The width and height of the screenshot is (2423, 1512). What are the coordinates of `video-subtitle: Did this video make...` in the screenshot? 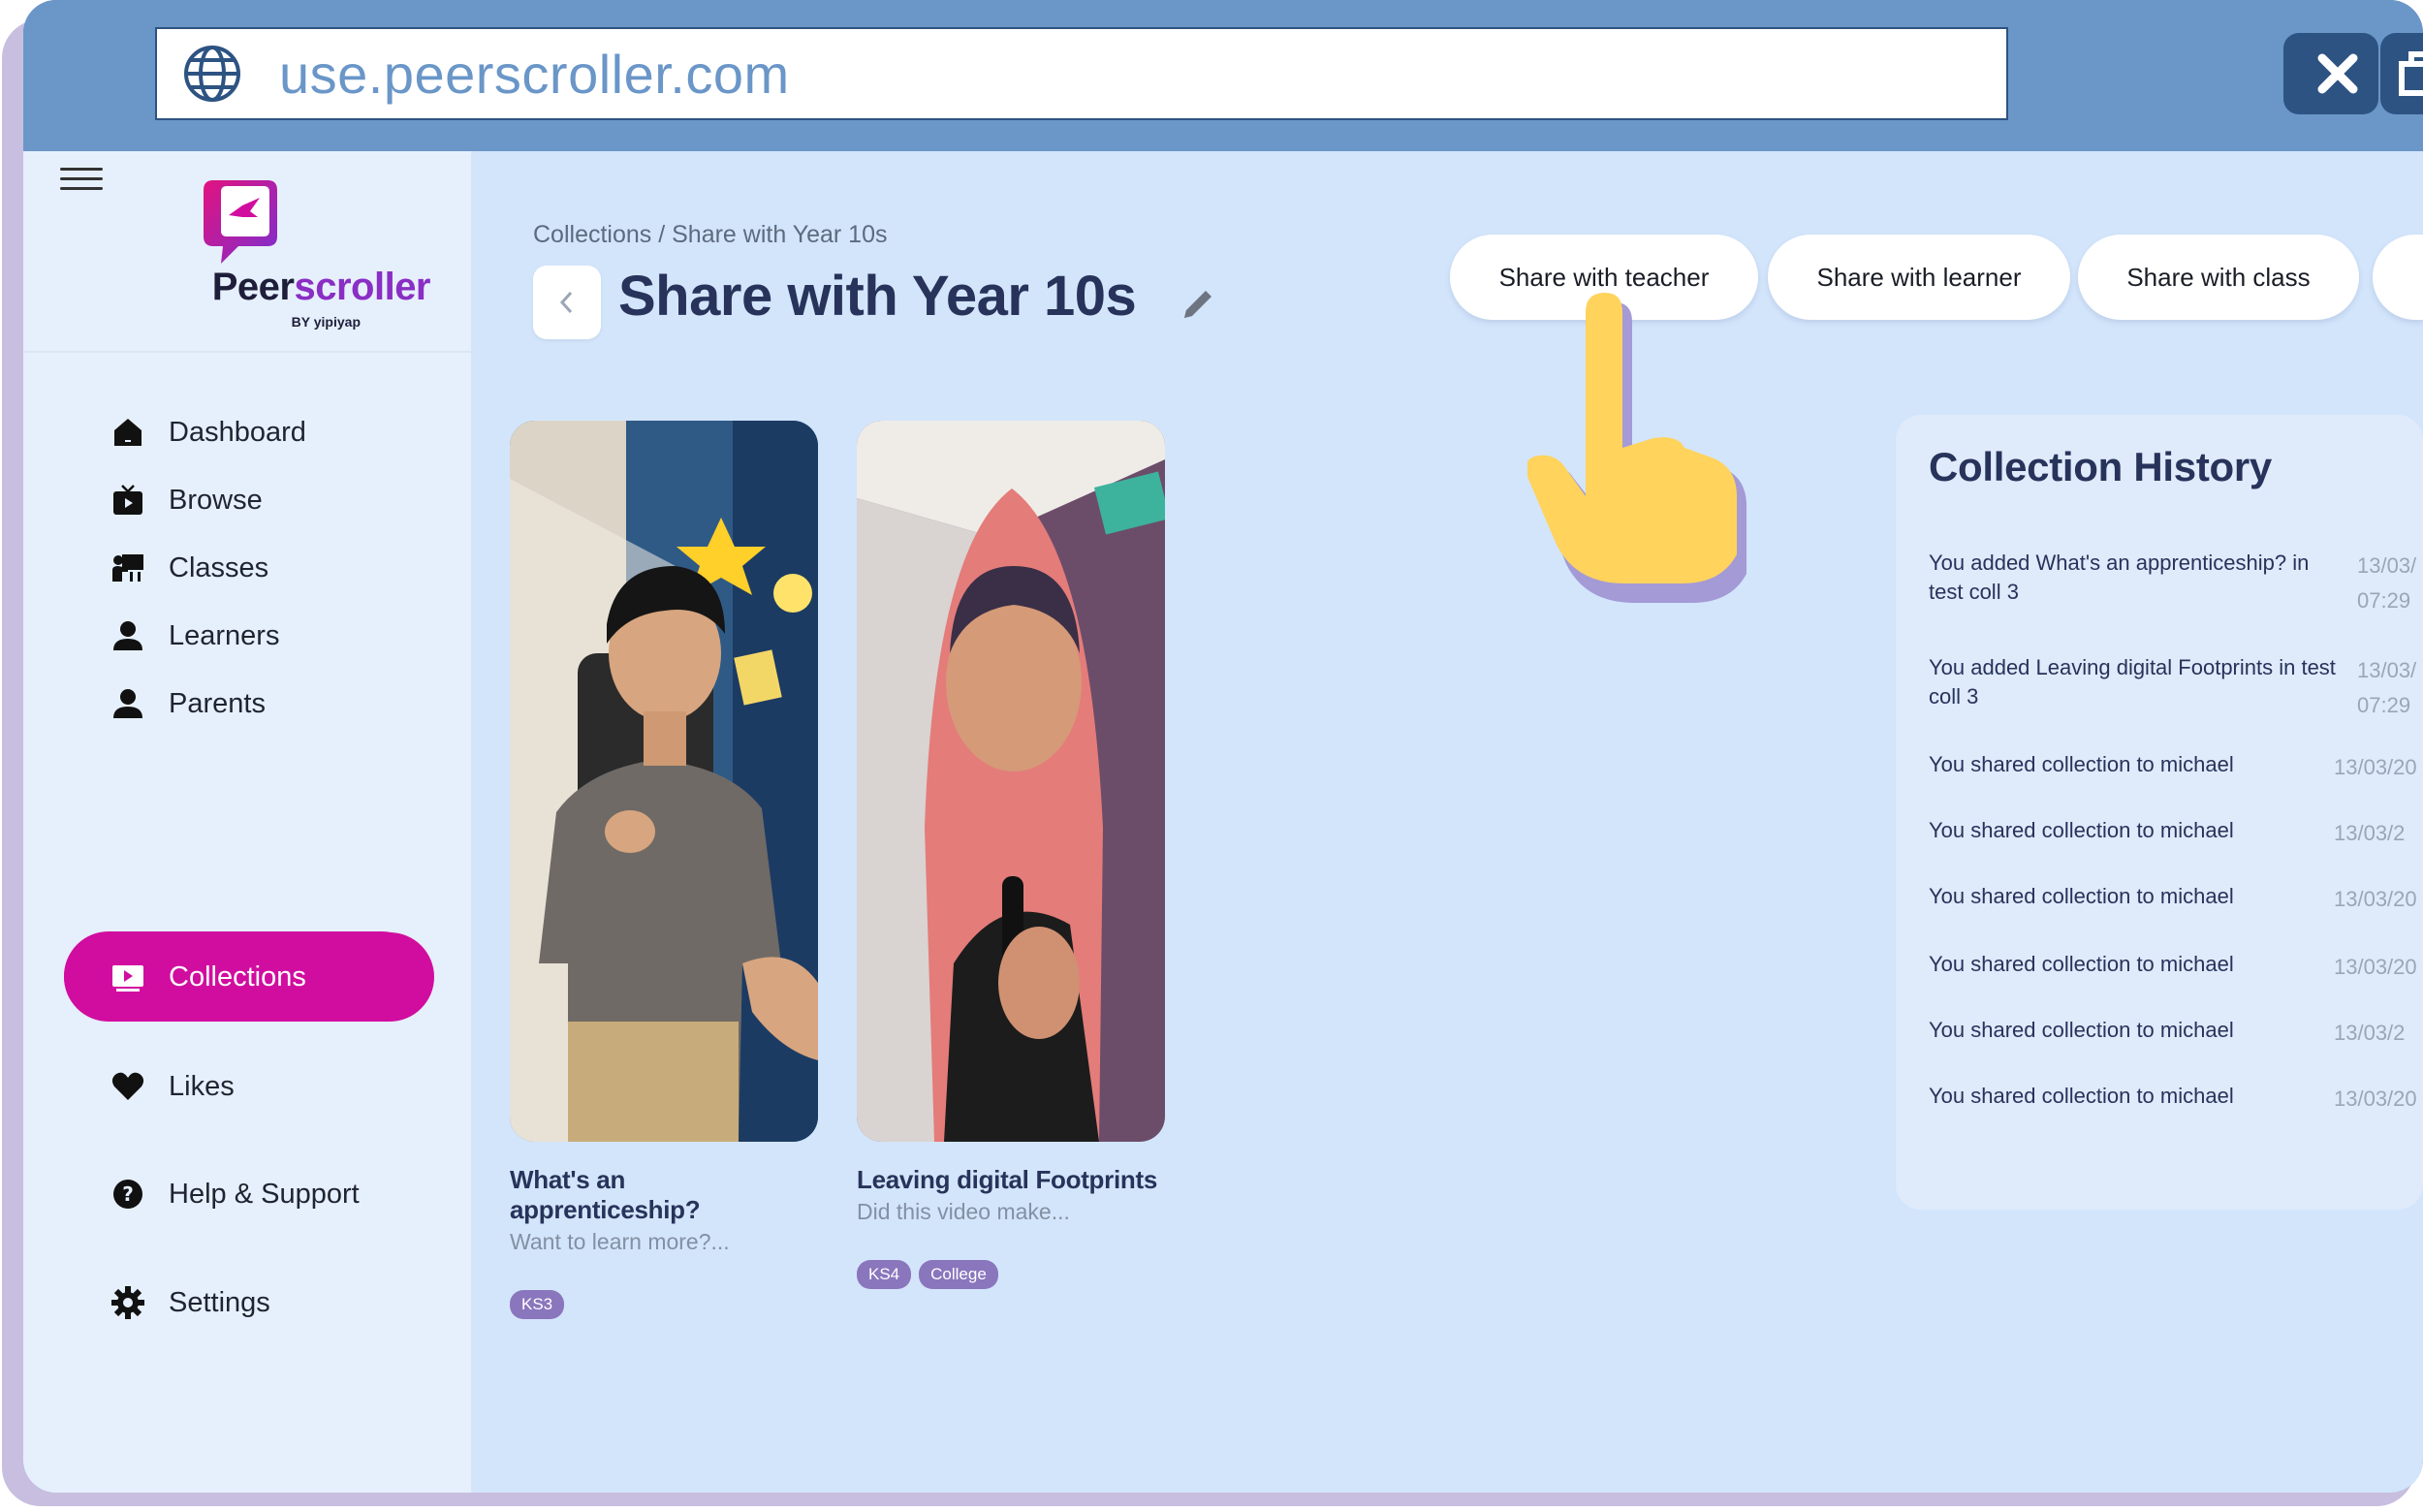 It's located at (963, 1212).